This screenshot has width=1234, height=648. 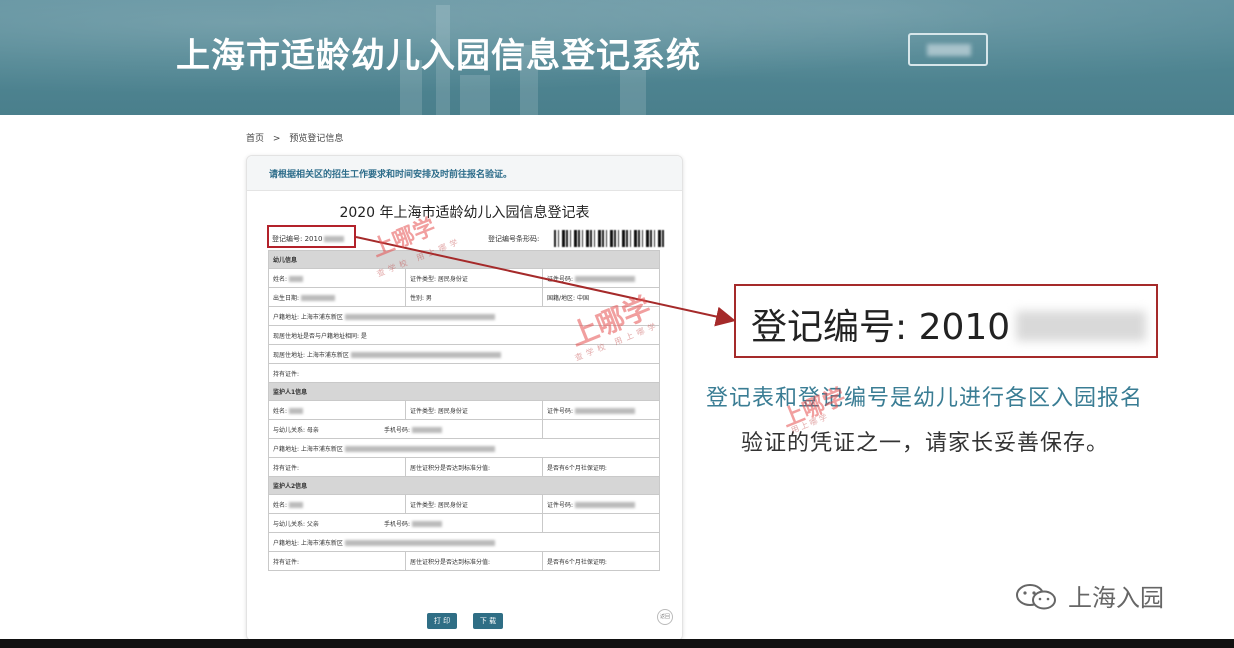 I want to click on blurred-username, so click(x=949, y=50).